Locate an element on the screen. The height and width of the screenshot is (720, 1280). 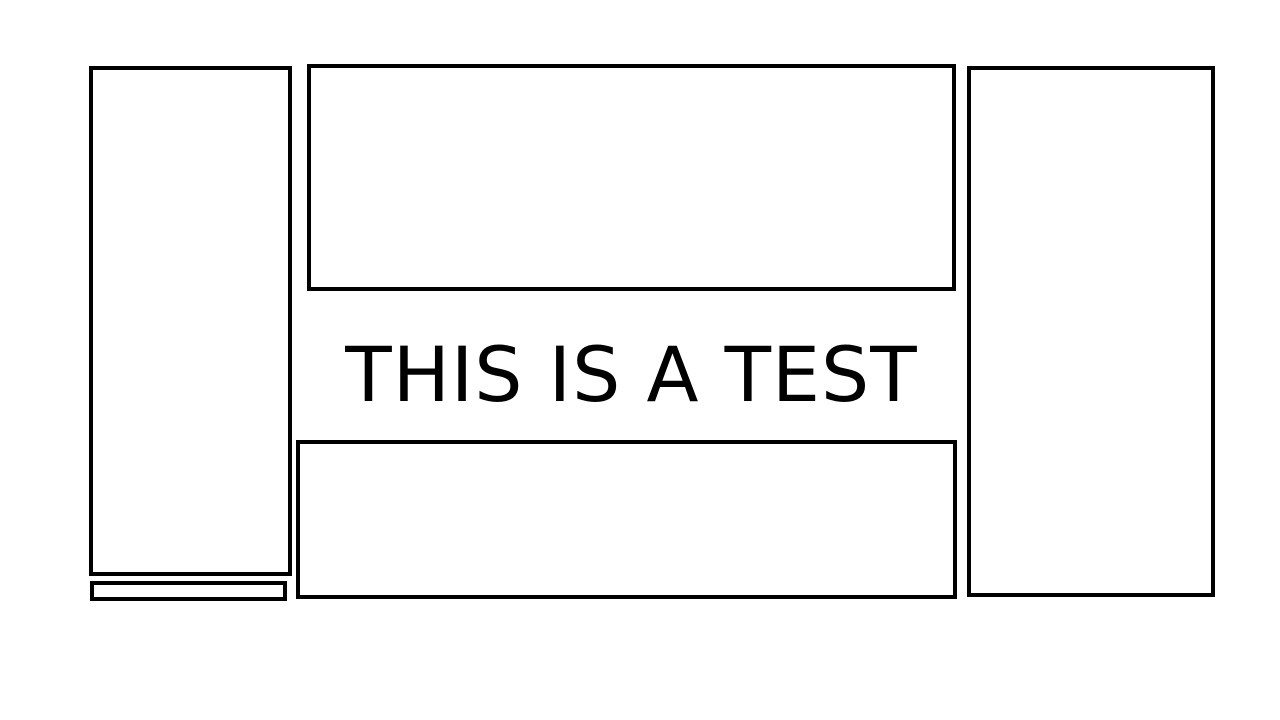
bottom-center-panel is located at coordinates (626, 519).